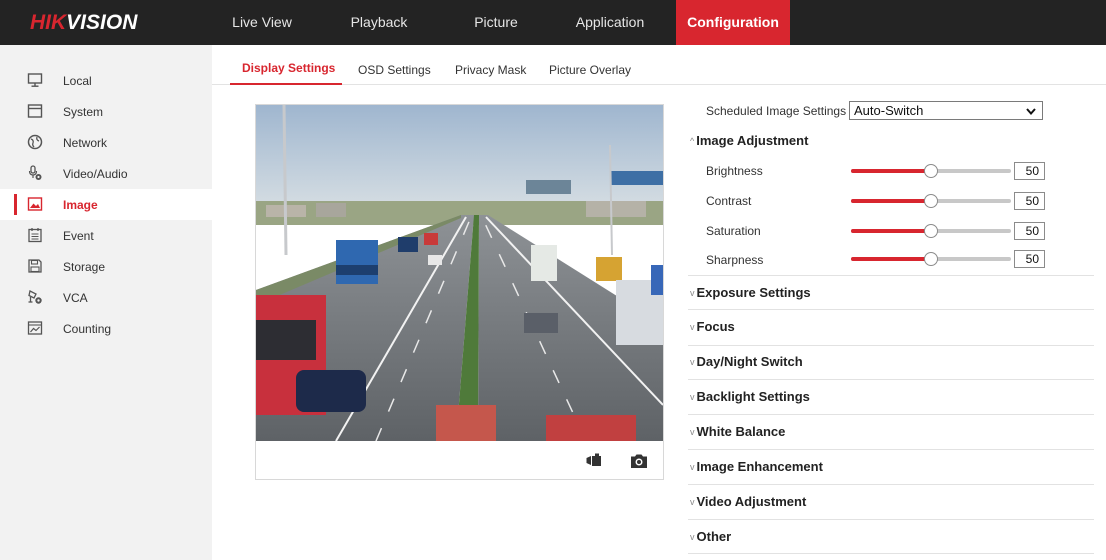  What do you see at coordinates (35, 204) in the screenshot?
I see `image-icon` at bounding box center [35, 204].